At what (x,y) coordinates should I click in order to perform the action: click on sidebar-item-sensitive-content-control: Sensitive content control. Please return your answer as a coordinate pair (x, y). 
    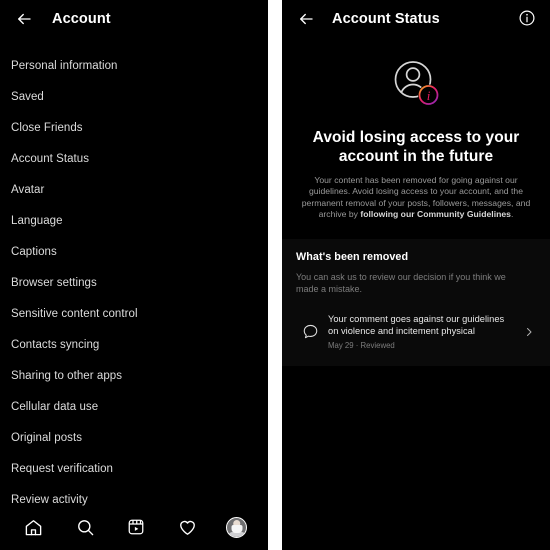
    Looking at the image, I should click on (139, 313).